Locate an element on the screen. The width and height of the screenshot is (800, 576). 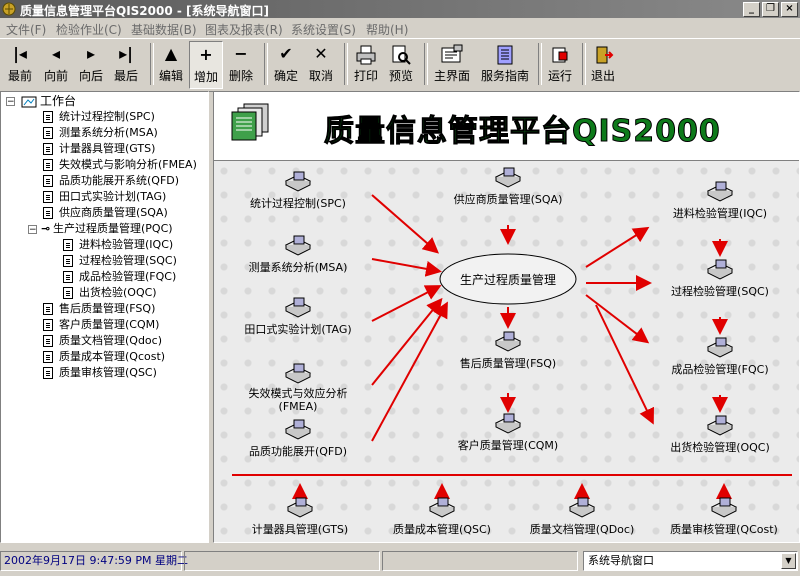
tree-item-qdoc: 质量文档管理(Qdoc) is located at coordinates (102, 341).